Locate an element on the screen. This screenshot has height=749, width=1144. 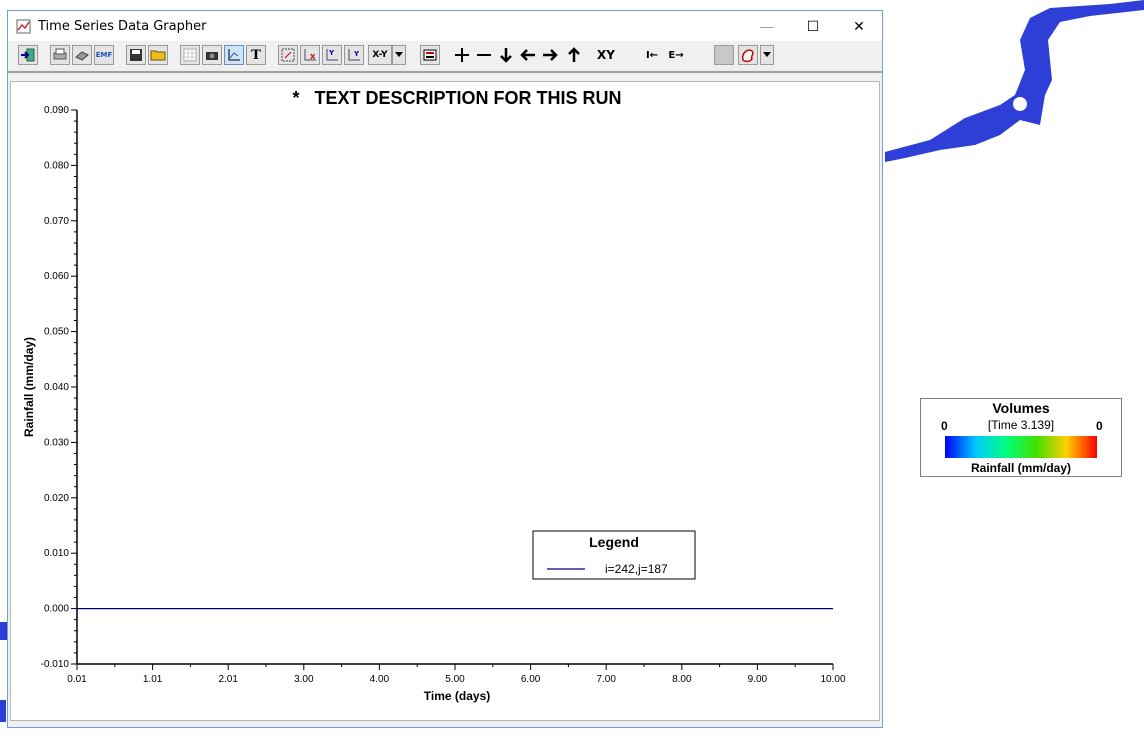
x-tick-label: 3.00 is located at coordinates (304, 679).